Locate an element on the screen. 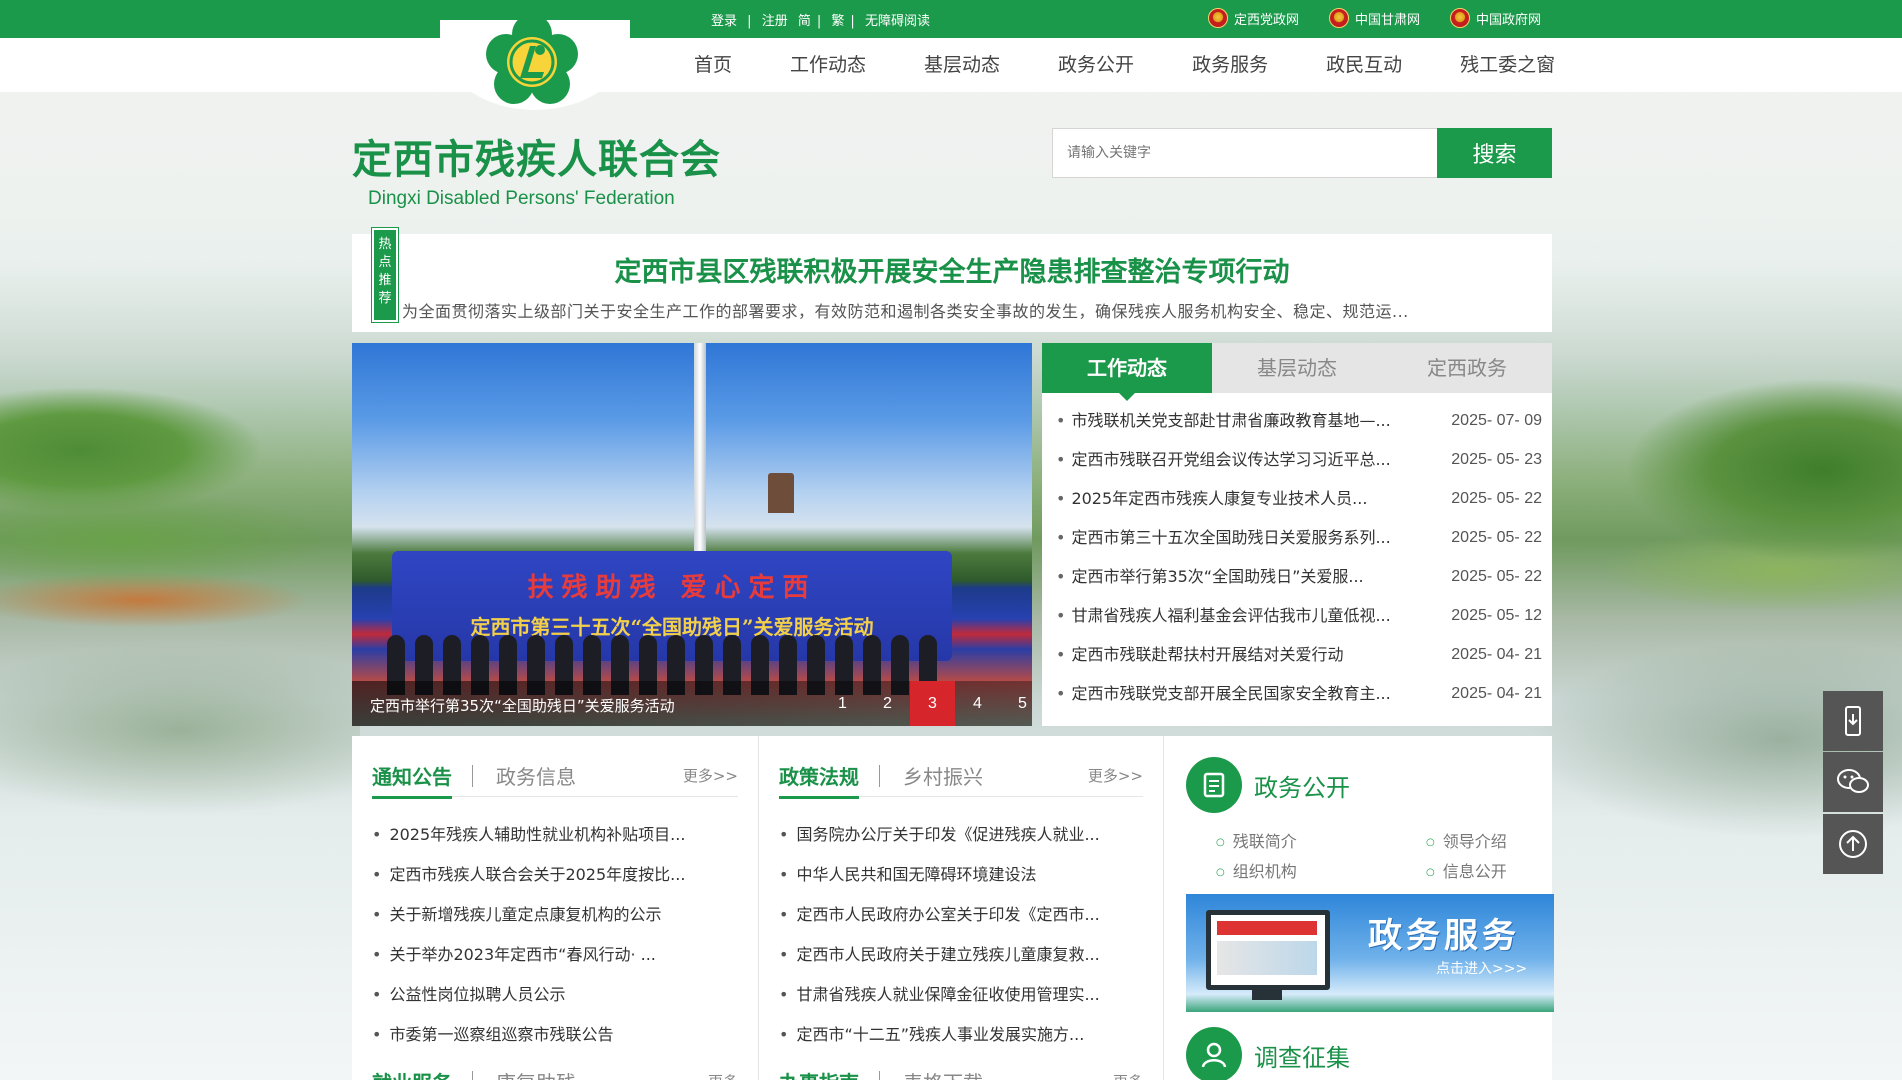 The image size is (1902, 1080). tab-guide: 办事指南 is located at coordinates (819, 1073).